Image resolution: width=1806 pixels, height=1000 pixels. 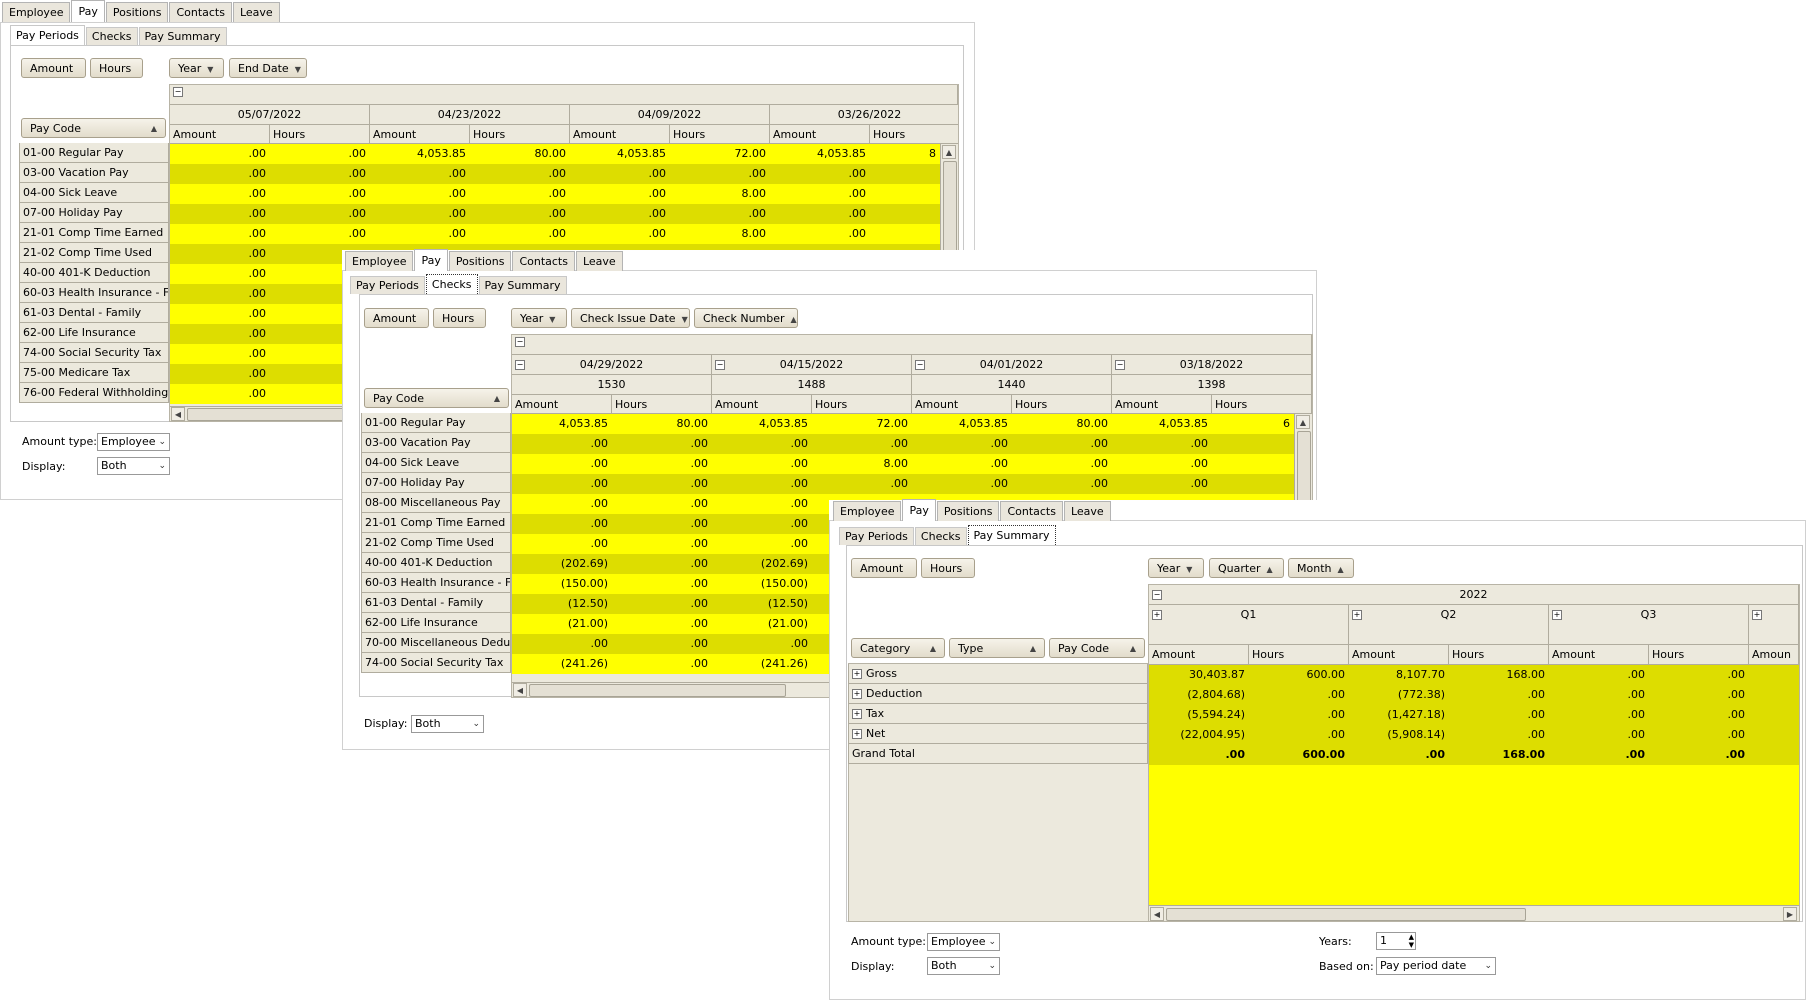 I want to click on data-cell: (21.00), so click(x=762, y=624).